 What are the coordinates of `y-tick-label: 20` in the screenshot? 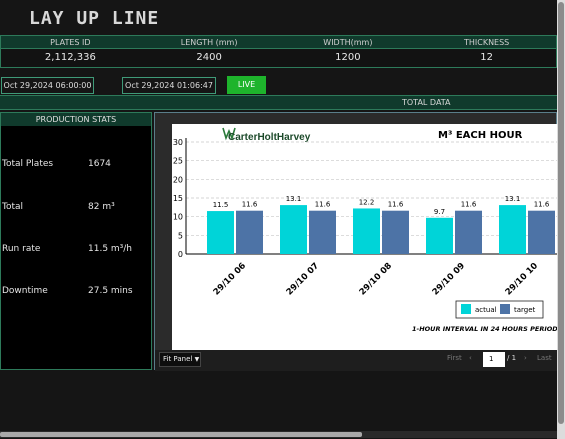 It's located at (178, 179).